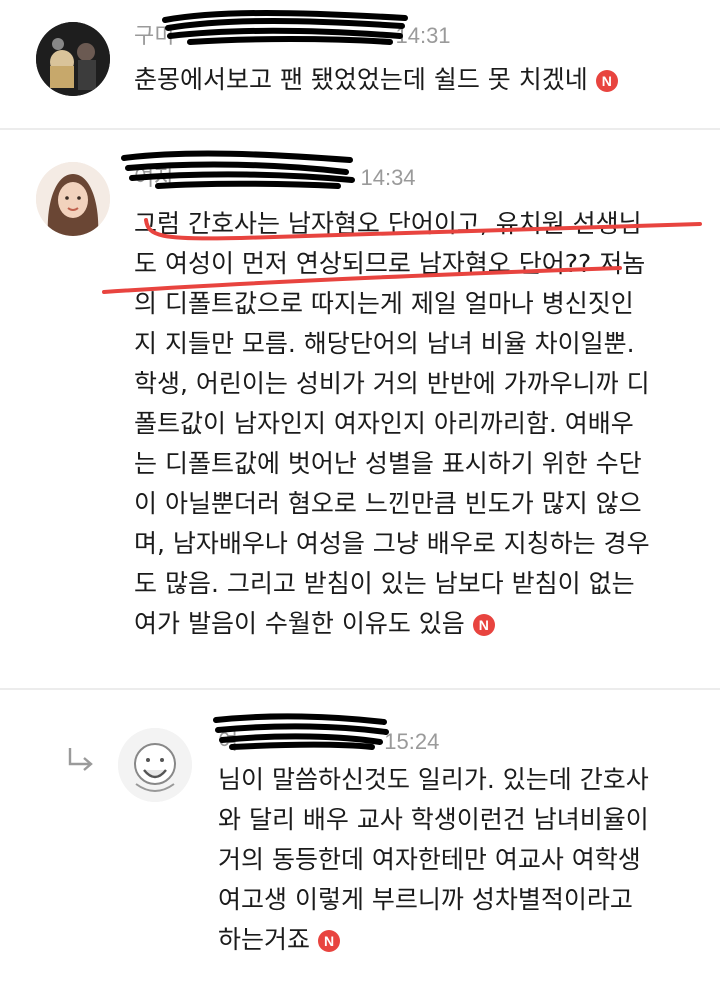 The image size is (720, 994). Describe the element at coordinates (275, 176) in the screenshot. I see `comment-meta: 여자 14:34` at that location.